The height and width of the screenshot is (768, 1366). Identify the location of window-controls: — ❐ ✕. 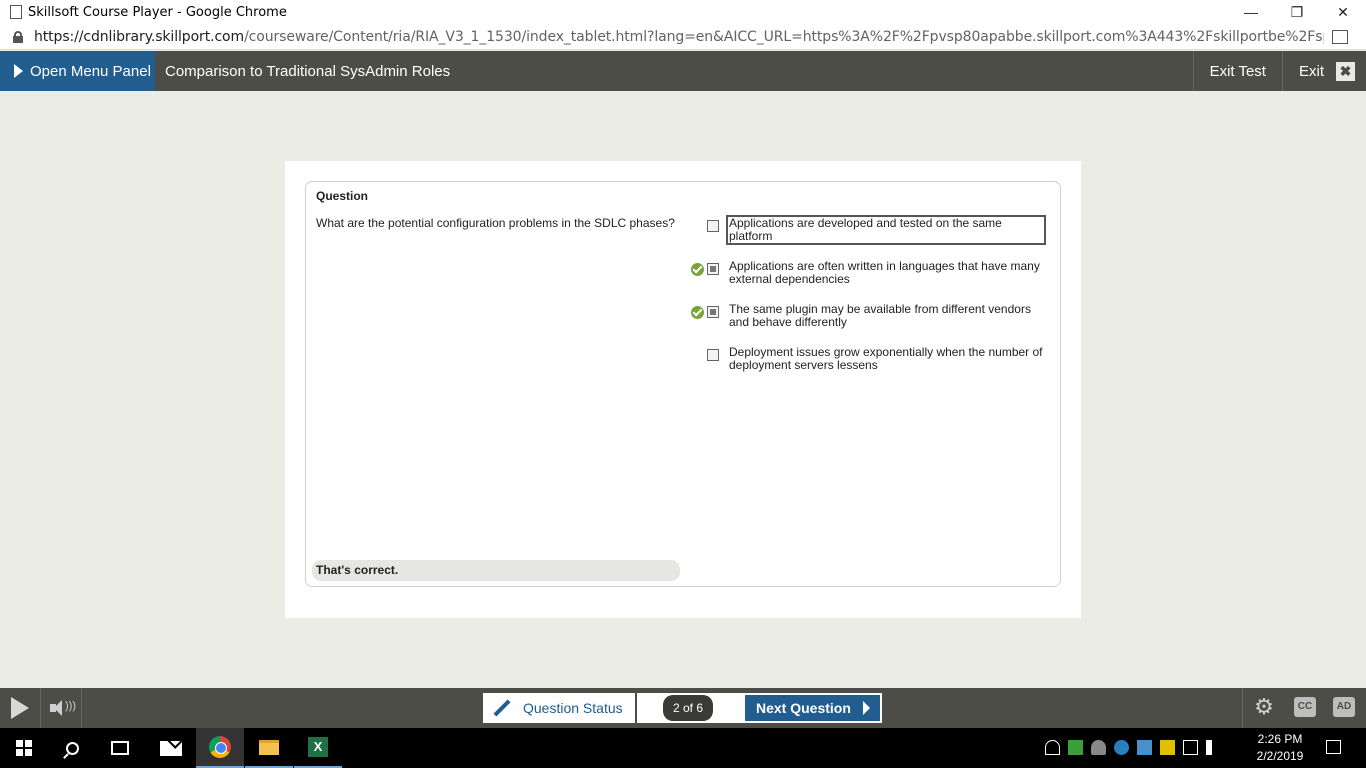
(1297, 12).